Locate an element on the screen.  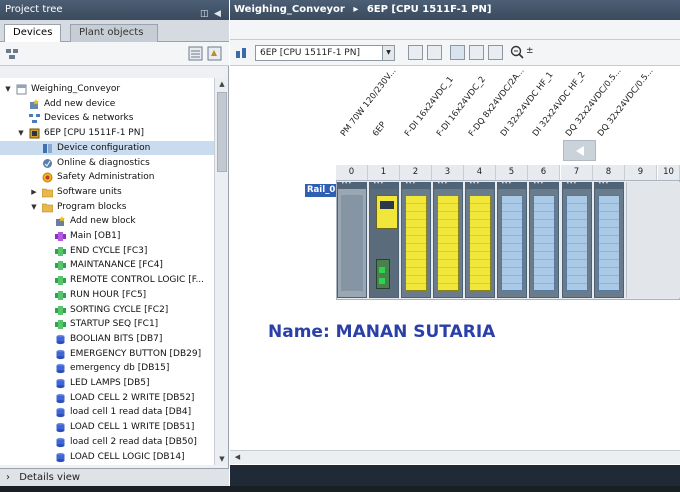
tree-item: MAINTANANCE BITS [DB30] is located at coordinates (107, 464).